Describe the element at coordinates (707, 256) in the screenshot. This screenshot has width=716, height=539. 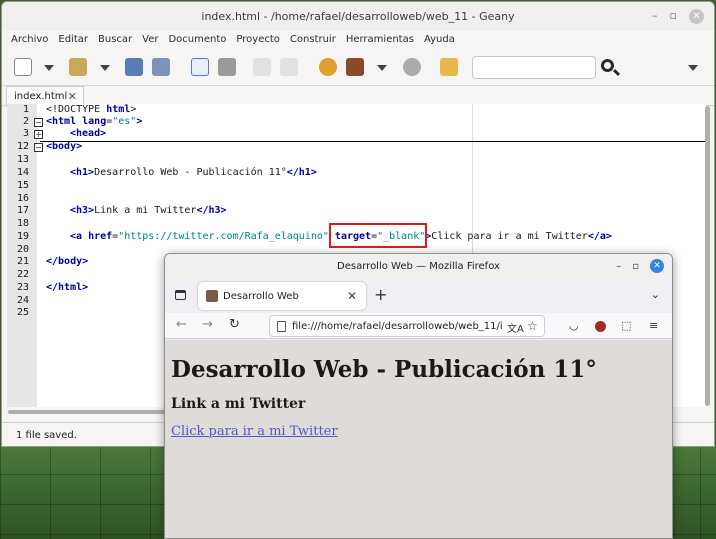
I see `vertical-scrollbar` at that location.